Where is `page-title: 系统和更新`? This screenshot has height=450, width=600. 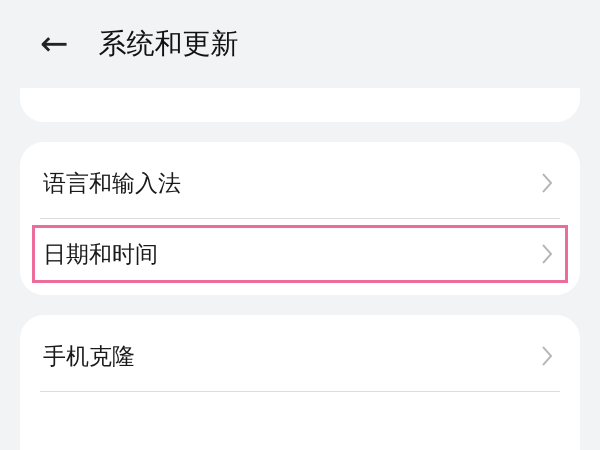 page-title: 系统和更新 is located at coordinates (168, 44).